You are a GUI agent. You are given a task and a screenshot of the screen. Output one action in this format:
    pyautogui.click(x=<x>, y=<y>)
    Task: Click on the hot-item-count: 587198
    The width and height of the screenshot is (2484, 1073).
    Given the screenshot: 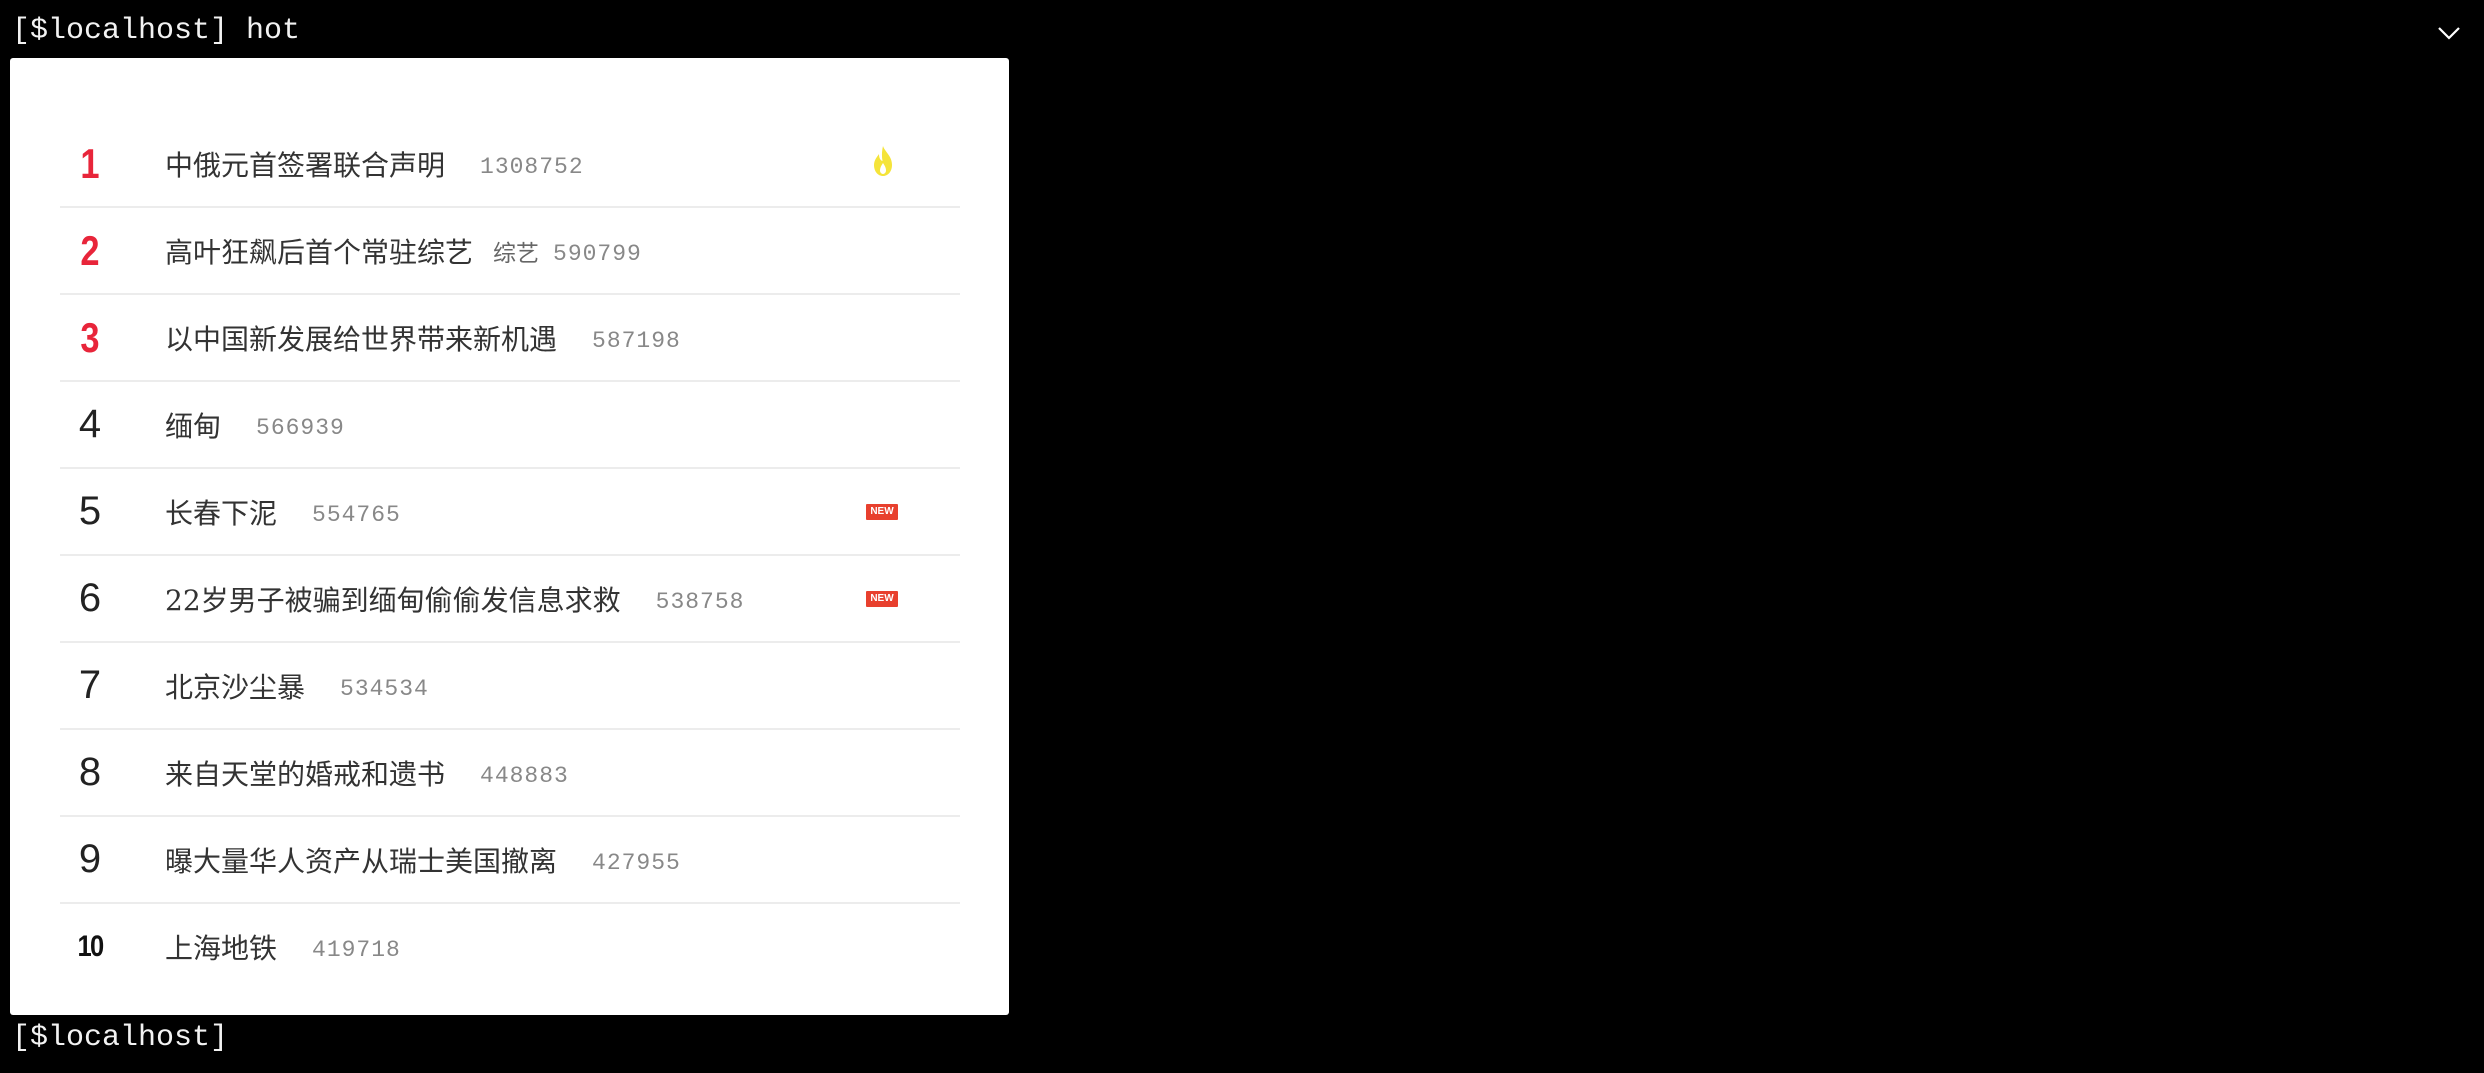 What is the action you would take?
    pyautogui.click(x=636, y=340)
    